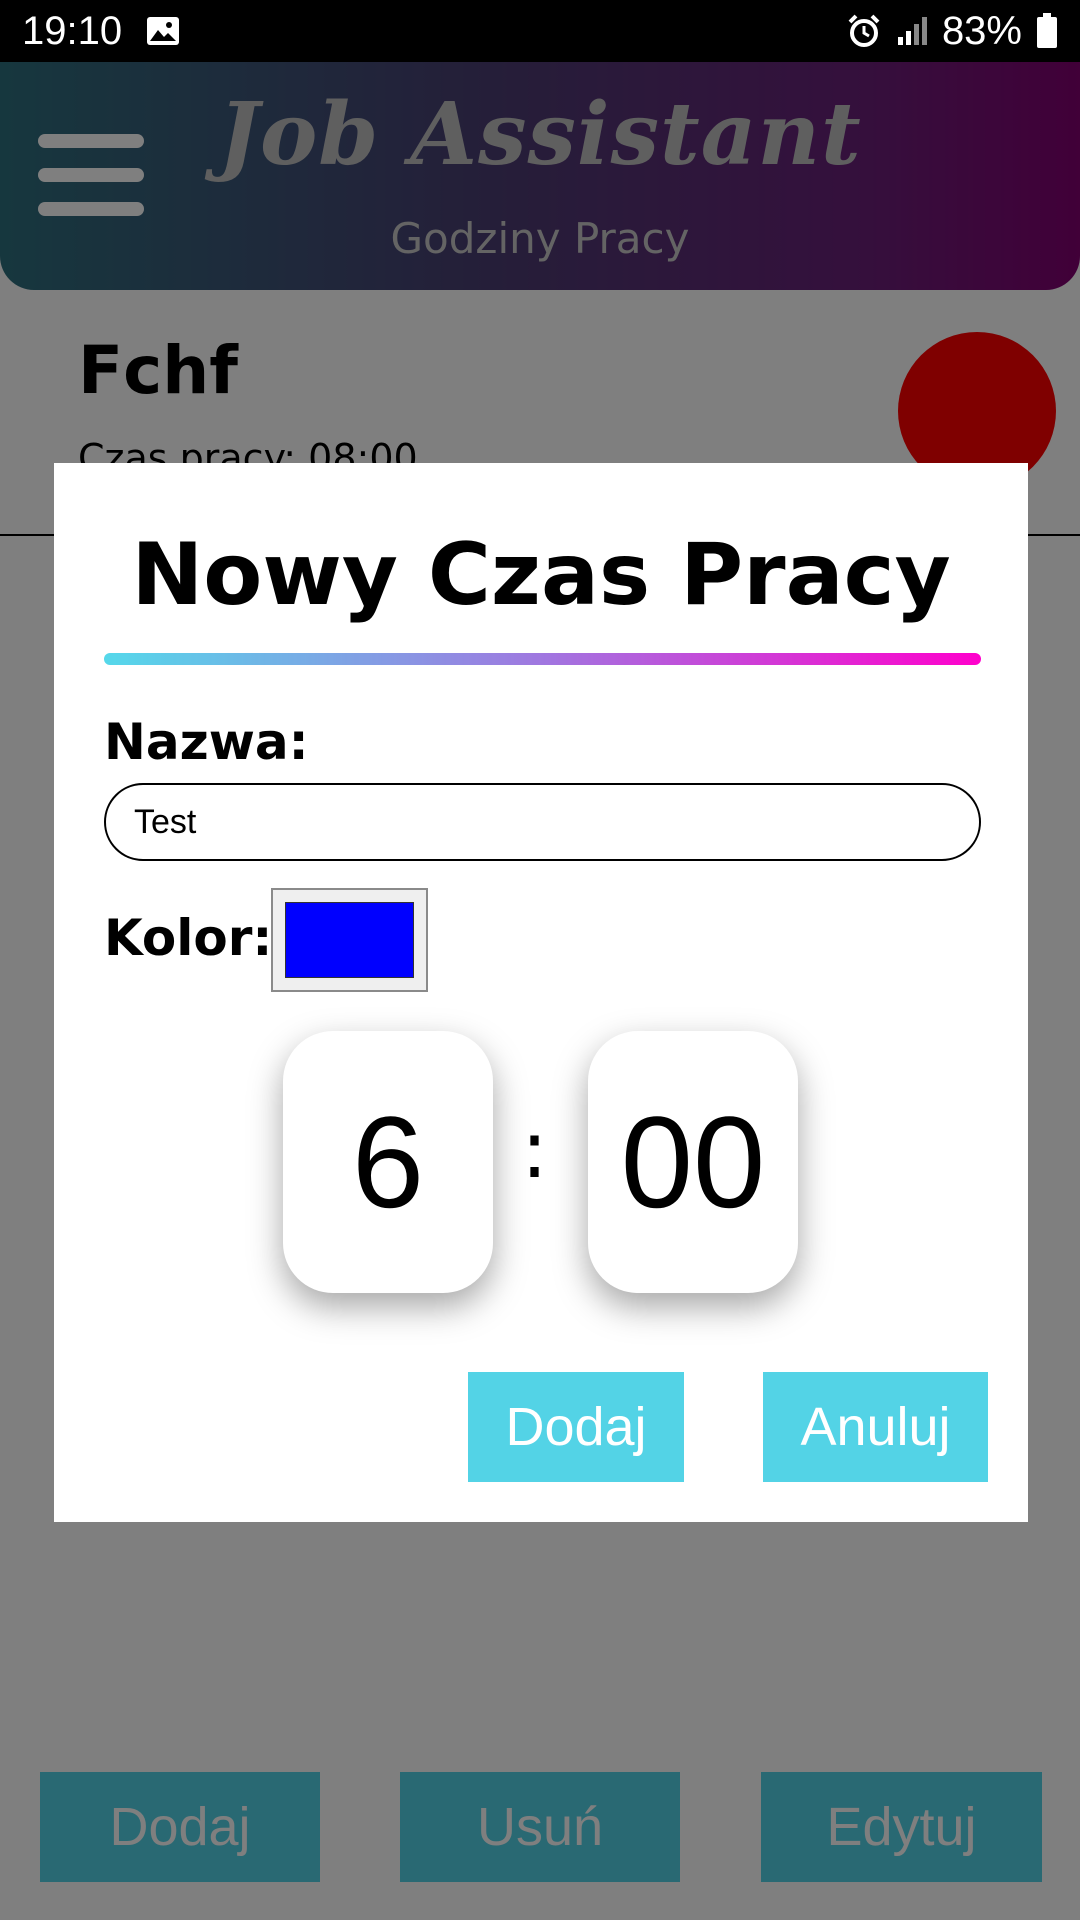 Image resolution: width=1080 pixels, height=1920 pixels. Describe the element at coordinates (72, 30) in the screenshot. I see `status-time: 19:10` at that location.